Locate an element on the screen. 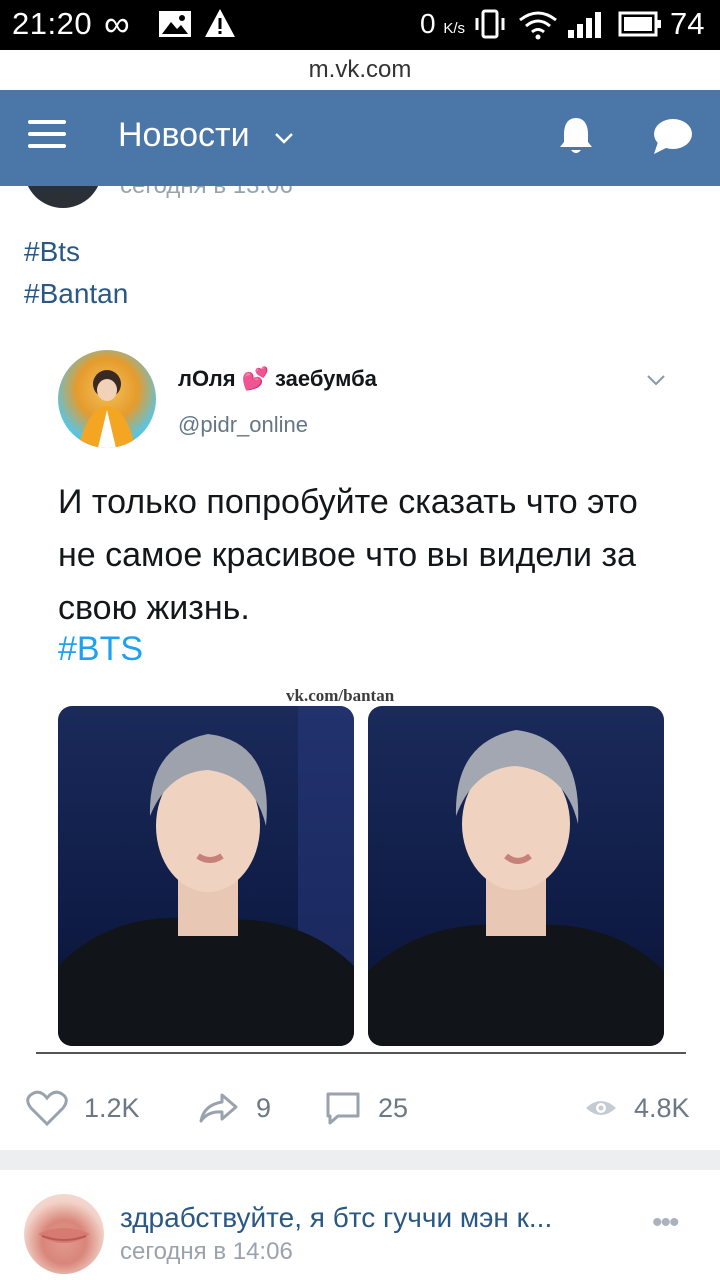 The image size is (720, 1280). post-actions: 1.2K 9 25 4.8K is located at coordinates (360, 1108).